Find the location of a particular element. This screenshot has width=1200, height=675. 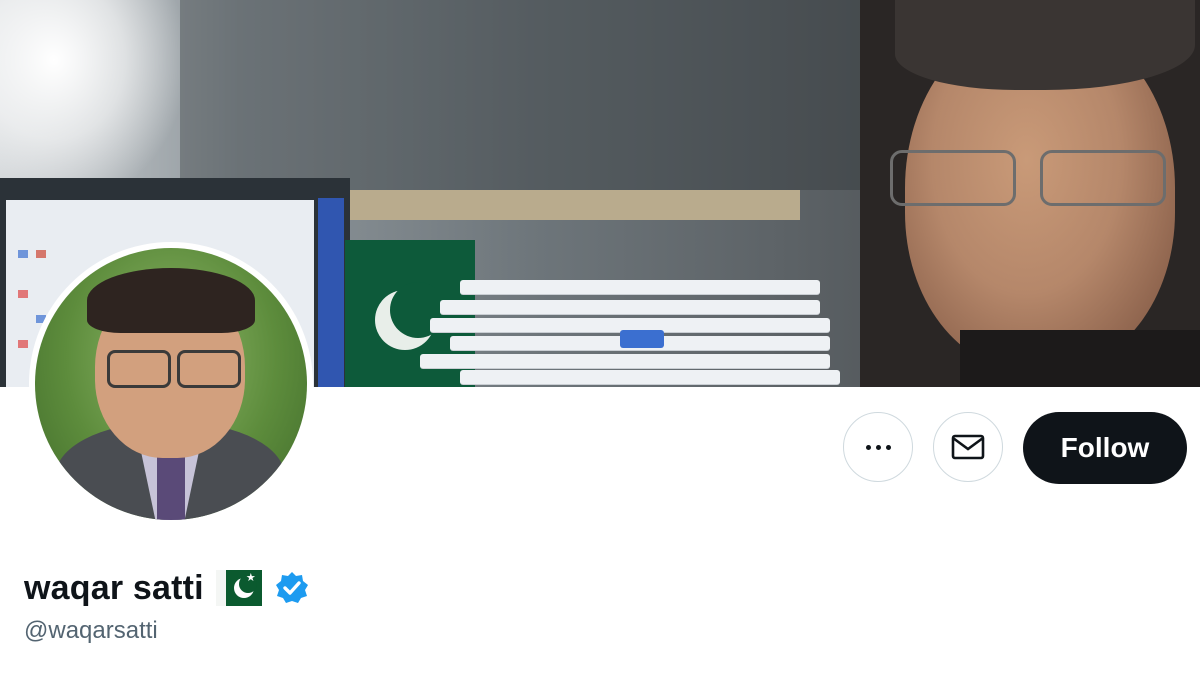

banner-paper-stack is located at coordinates (630, 313).